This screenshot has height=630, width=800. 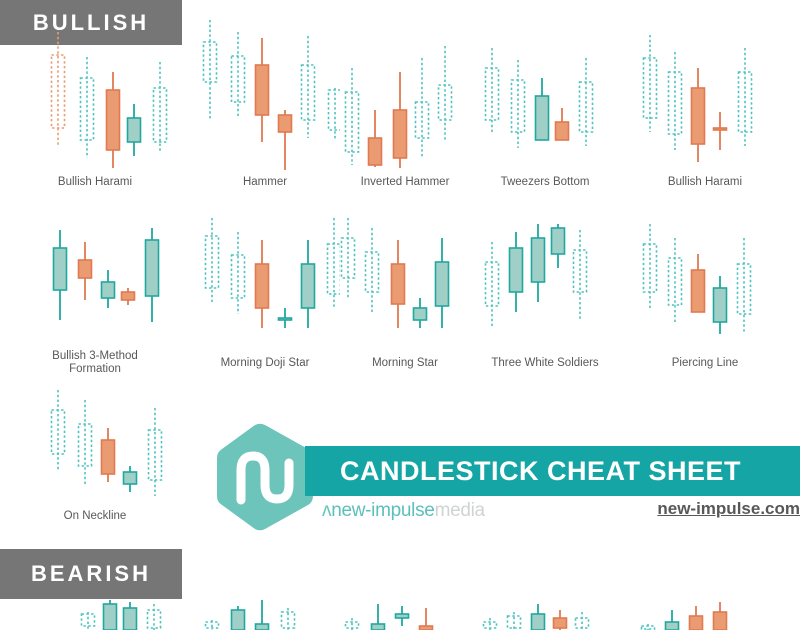 What do you see at coordinates (95, 362) in the screenshot?
I see `pattern-label-bullish-3-method: Bullish 3-Method Formation` at bounding box center [95, 362].